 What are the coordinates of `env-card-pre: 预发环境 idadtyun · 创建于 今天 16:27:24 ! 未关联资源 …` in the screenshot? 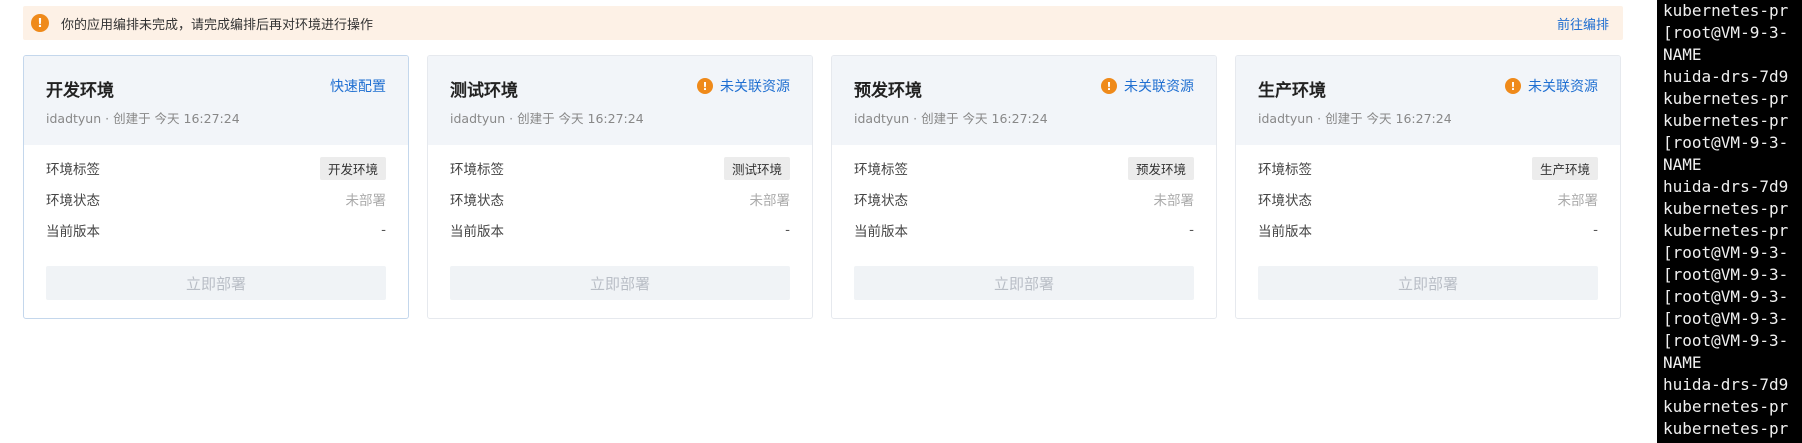 It's located at (1024, 187).